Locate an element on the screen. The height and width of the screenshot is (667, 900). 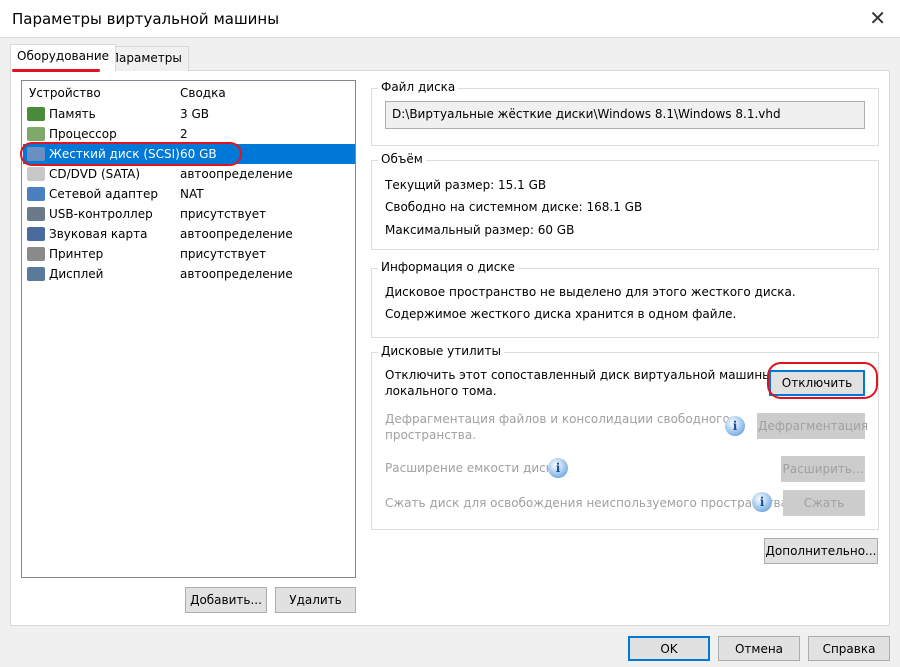
group-title: Файл диска is located at coordinates (418, 87).